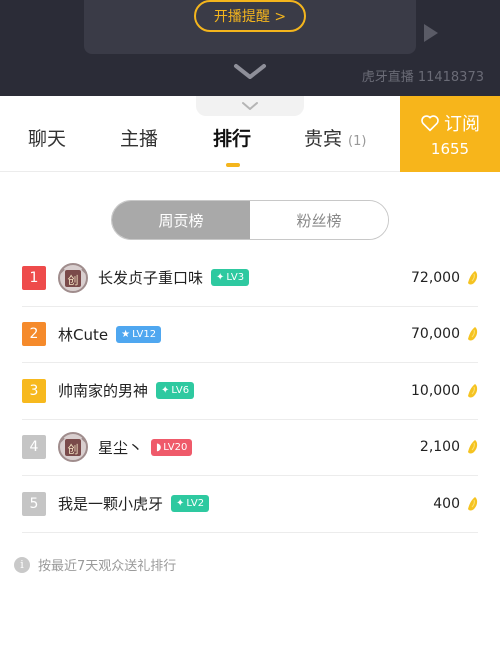 This screenshot has height=666, width=500. I want to click on room-id-label: 虎牙直播 11418373, so click(422, 77).